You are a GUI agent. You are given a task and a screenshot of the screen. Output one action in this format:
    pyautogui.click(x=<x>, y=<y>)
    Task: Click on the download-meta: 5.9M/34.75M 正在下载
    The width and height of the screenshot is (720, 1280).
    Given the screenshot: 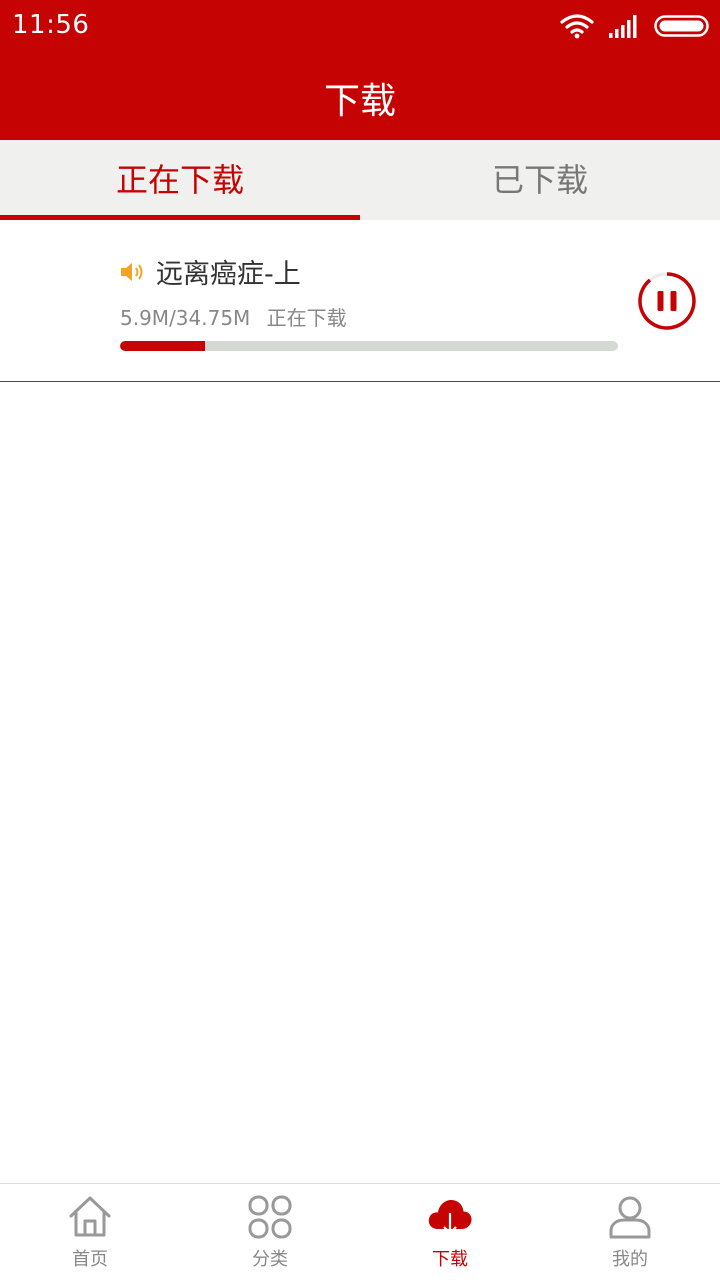 What is the action you would take?
    pyautogui.click(x=233, y=316)
    